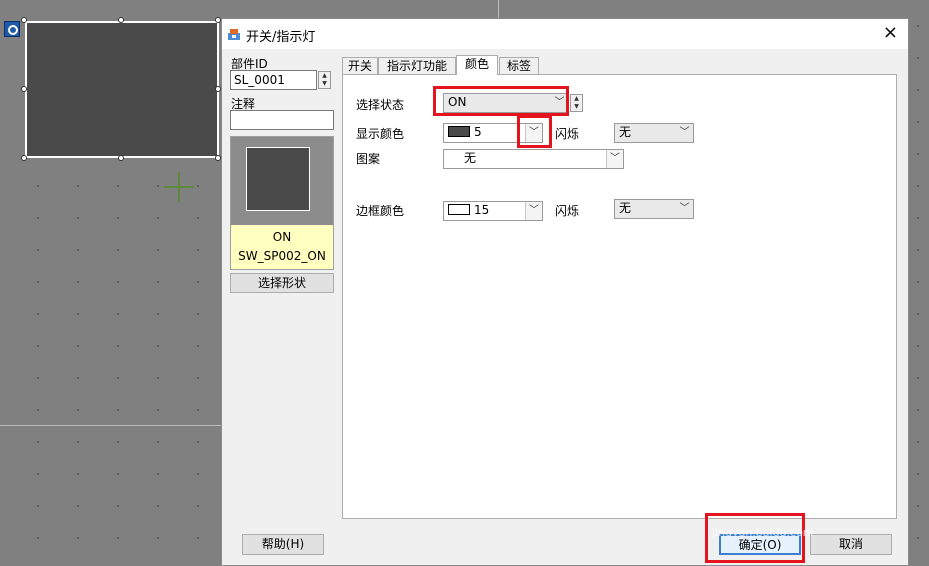  I want to click on tab-switch: 开关, so click(360, 66).